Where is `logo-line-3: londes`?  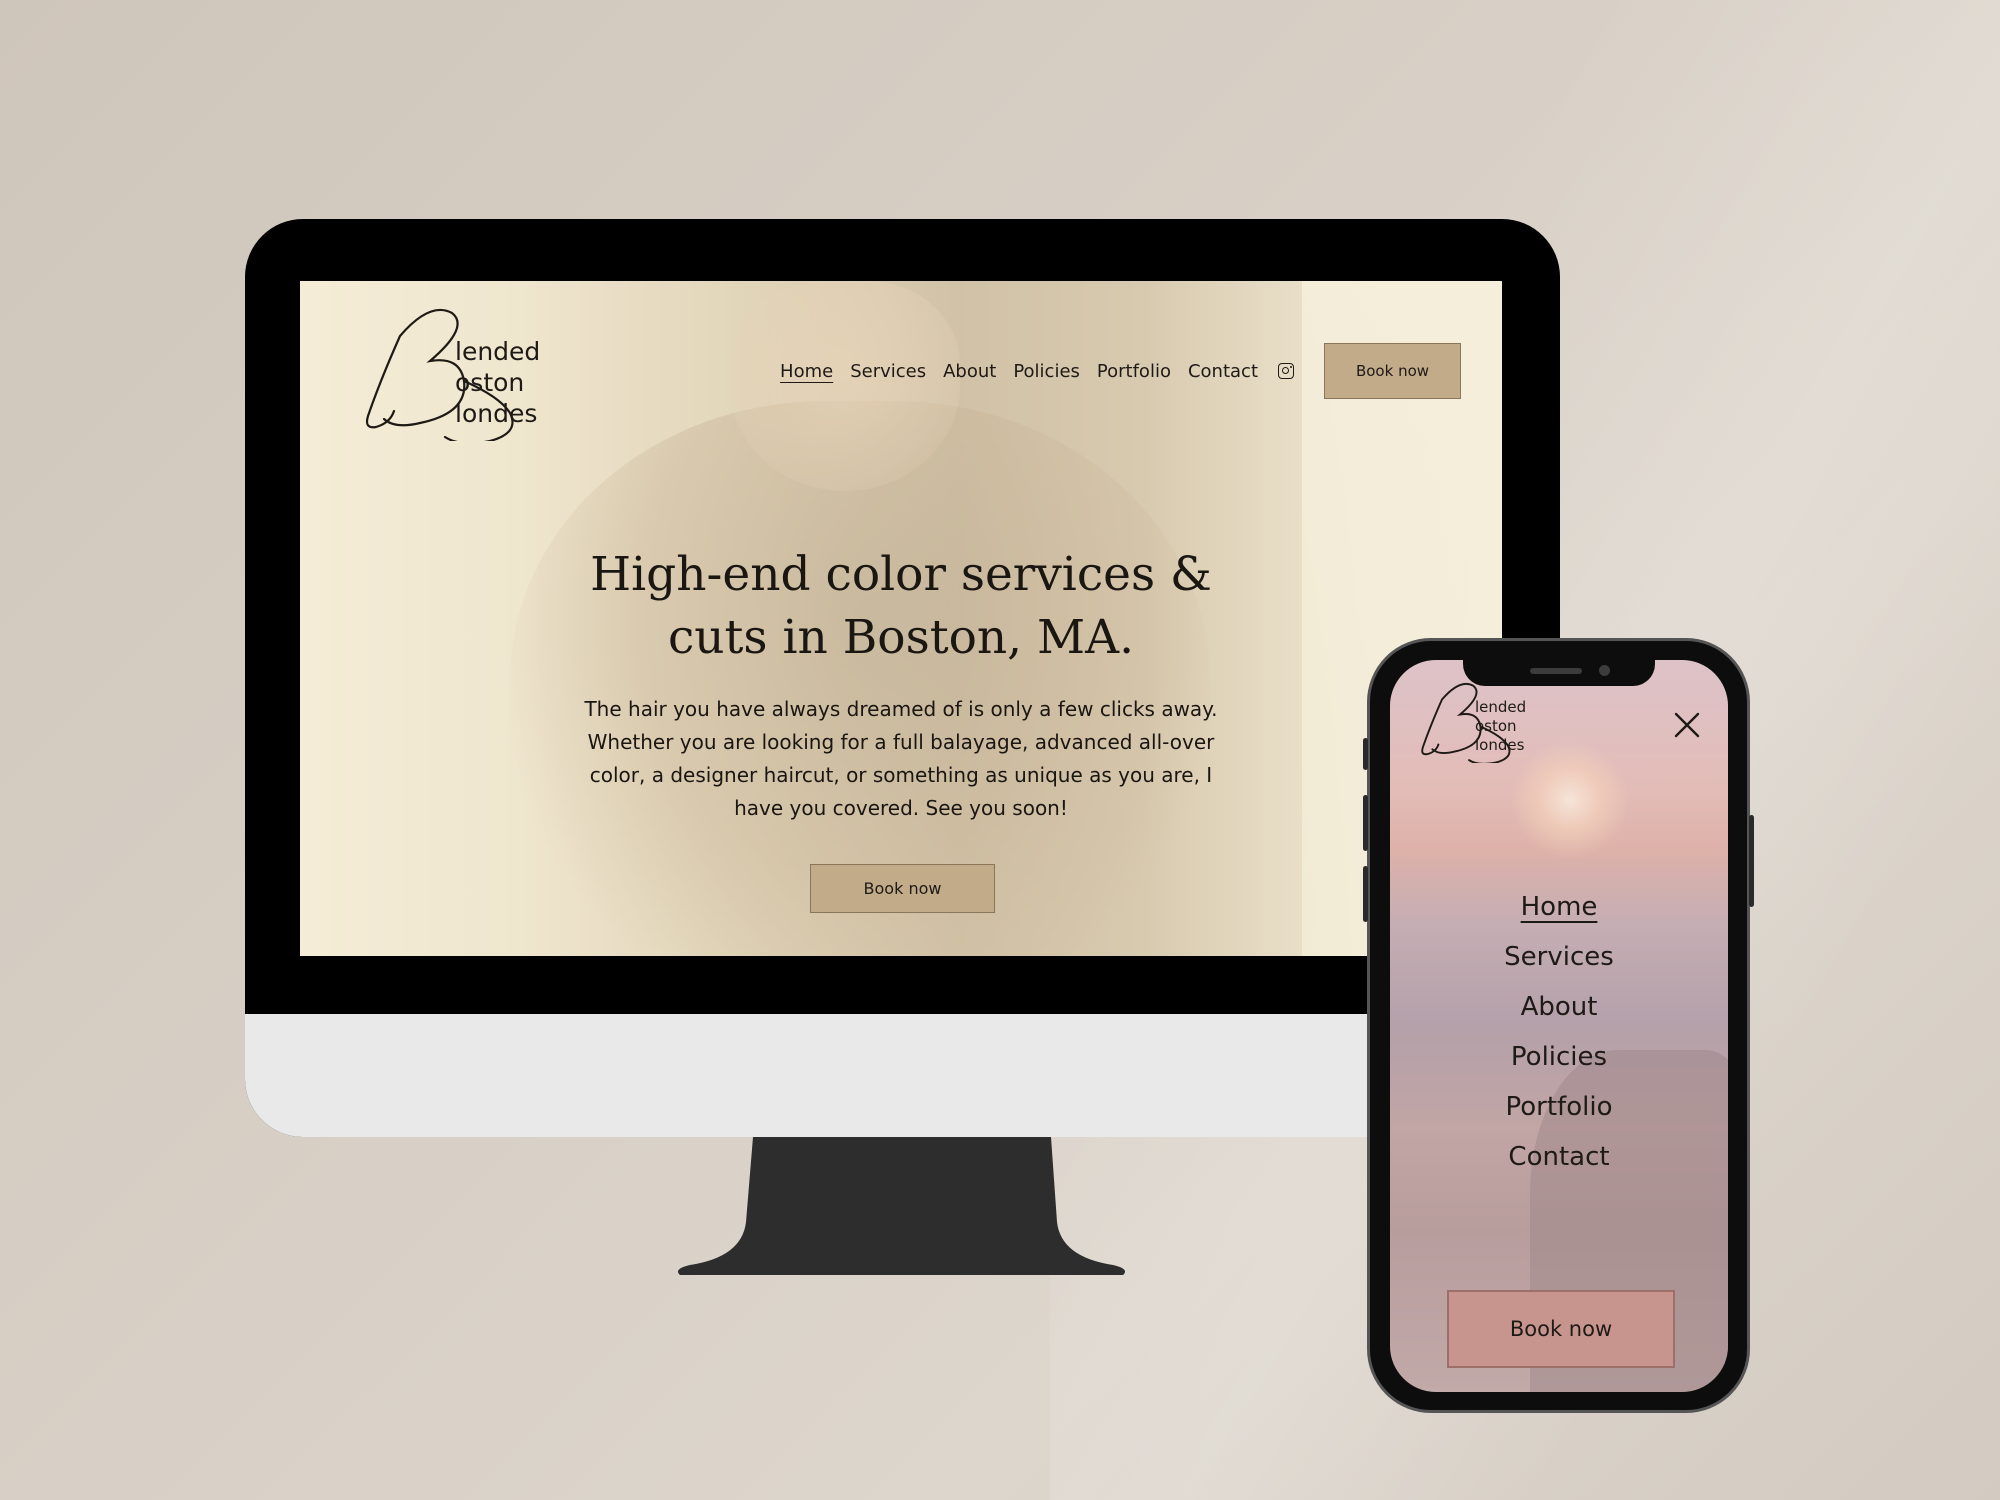 logo-line-3: londes is located at coordinates (496, 413).